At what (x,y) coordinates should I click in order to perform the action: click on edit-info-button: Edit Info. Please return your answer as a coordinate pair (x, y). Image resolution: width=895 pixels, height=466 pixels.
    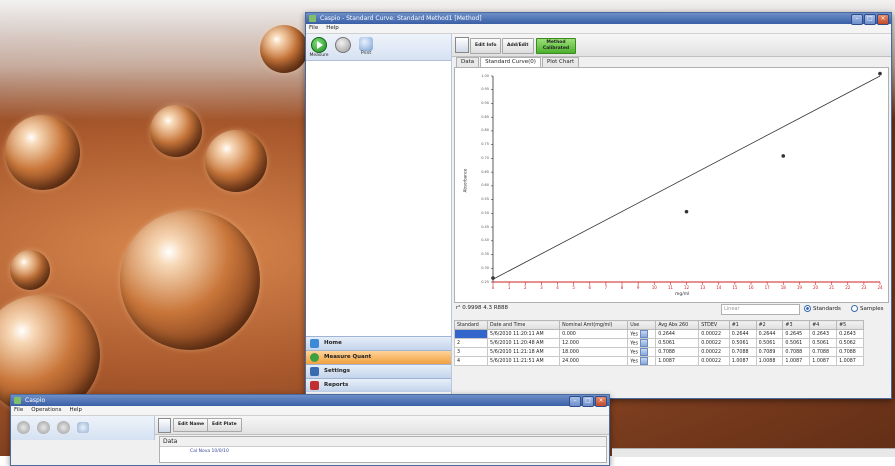
    Looking at the image, I should click on (486, 46).